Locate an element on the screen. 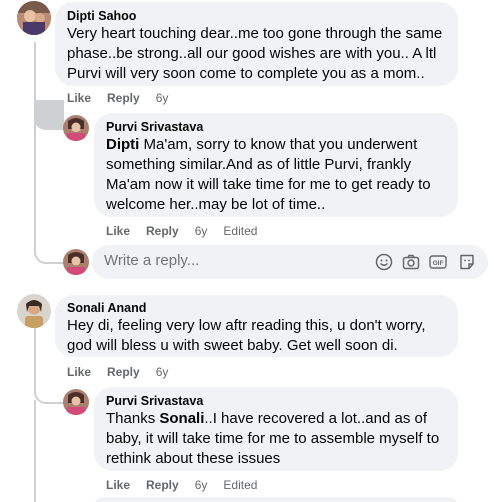  sticker-icon is located at coordinates (467, 262).